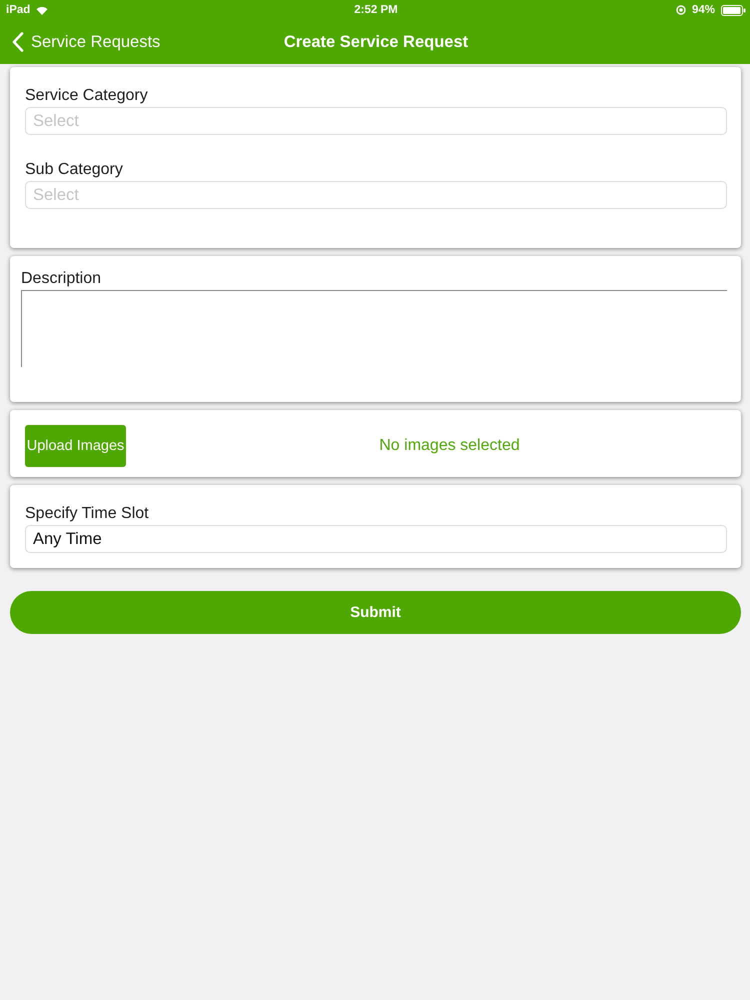 The height and width of the screenshot is (1000, 750). What do you see at coordinates (18, 10) in the screenshot?
I see `device-name: iPad` at bounding box center [18, 10].